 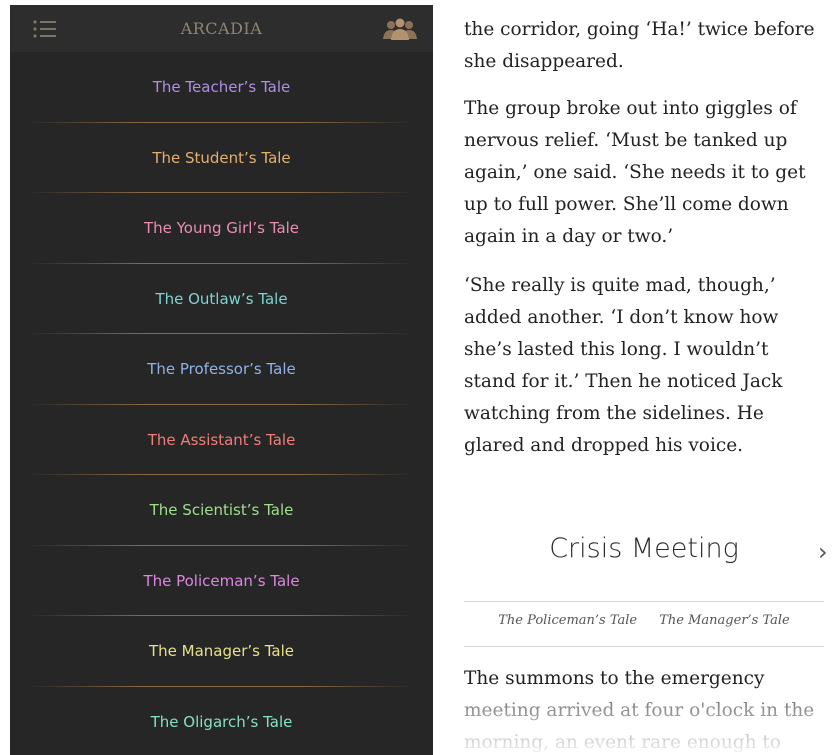 What do you see at coordinates (644, 548) in the screenshot?
I see `chapter-title: Crisis Meeting` at bounding box center [644, 548].